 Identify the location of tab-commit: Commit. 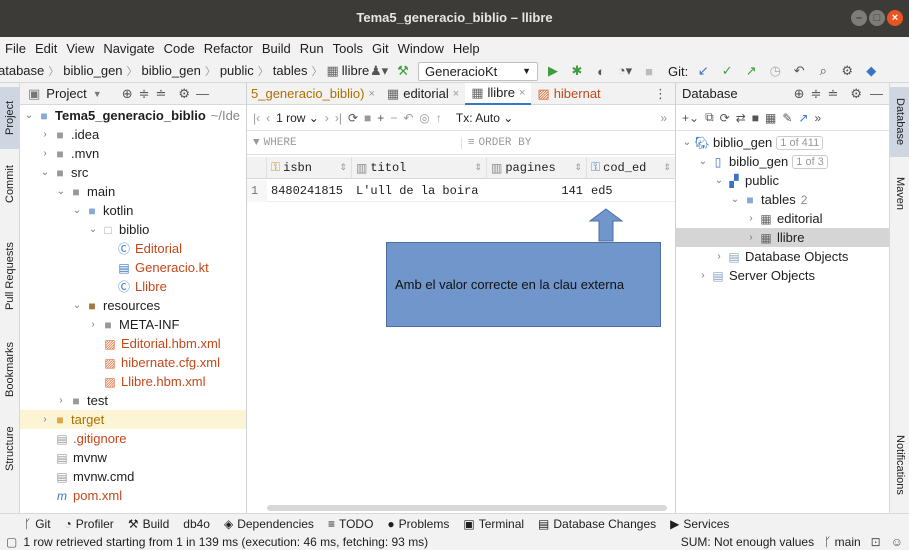
(10, 184).